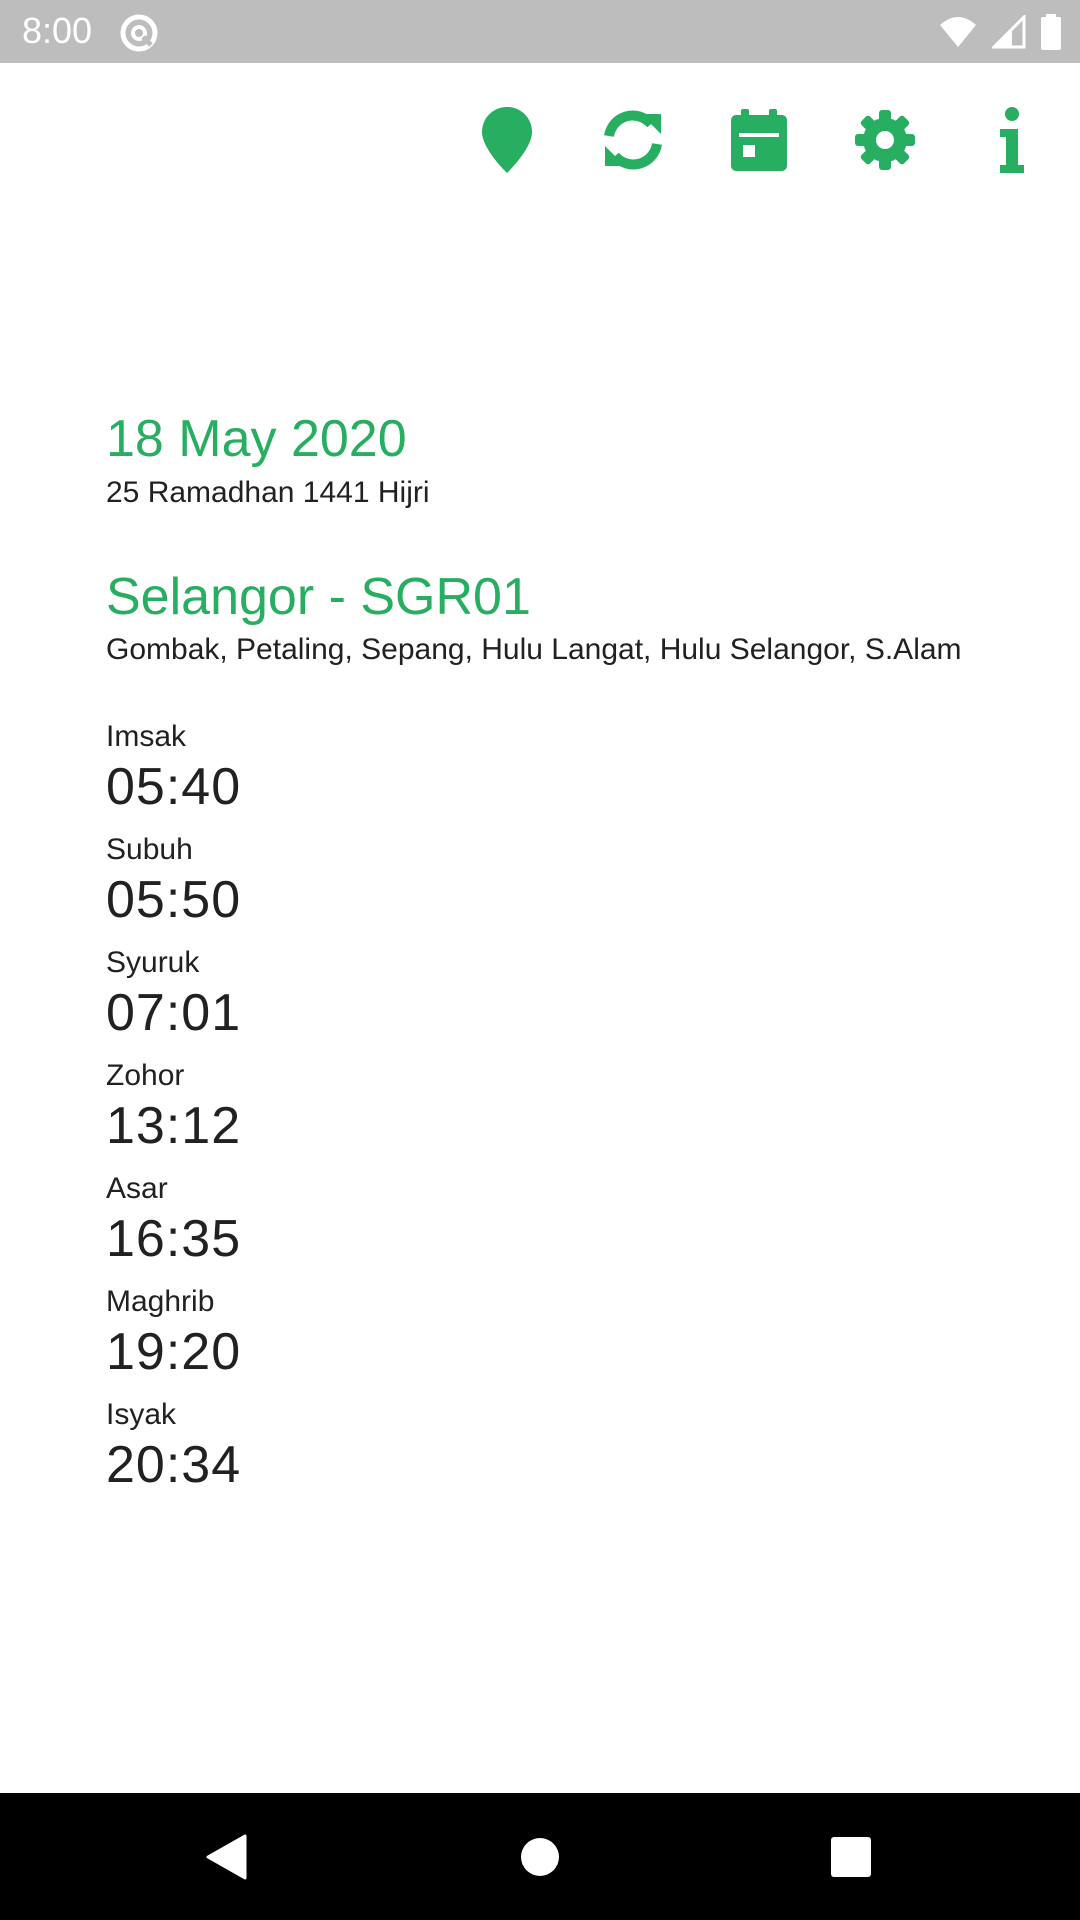  Describe the element at coordinates (556, 886) in the screenshot. I see `prayer-item-subuh: Subuh 05:50` at that location.